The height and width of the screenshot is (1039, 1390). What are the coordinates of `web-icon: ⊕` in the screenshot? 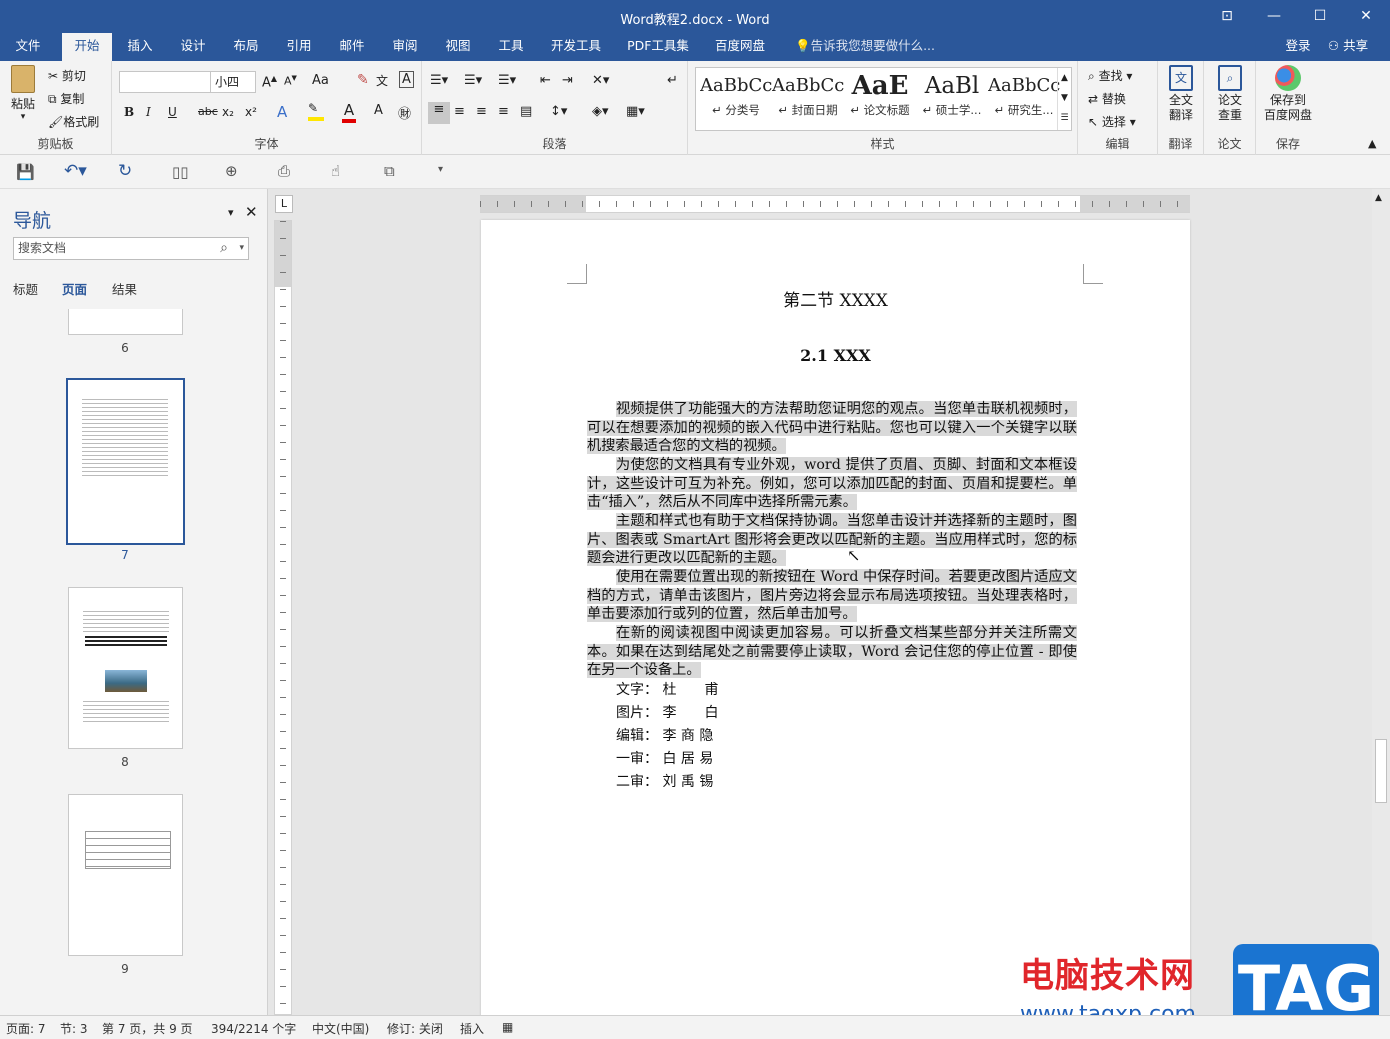 It's located at (231, 171).